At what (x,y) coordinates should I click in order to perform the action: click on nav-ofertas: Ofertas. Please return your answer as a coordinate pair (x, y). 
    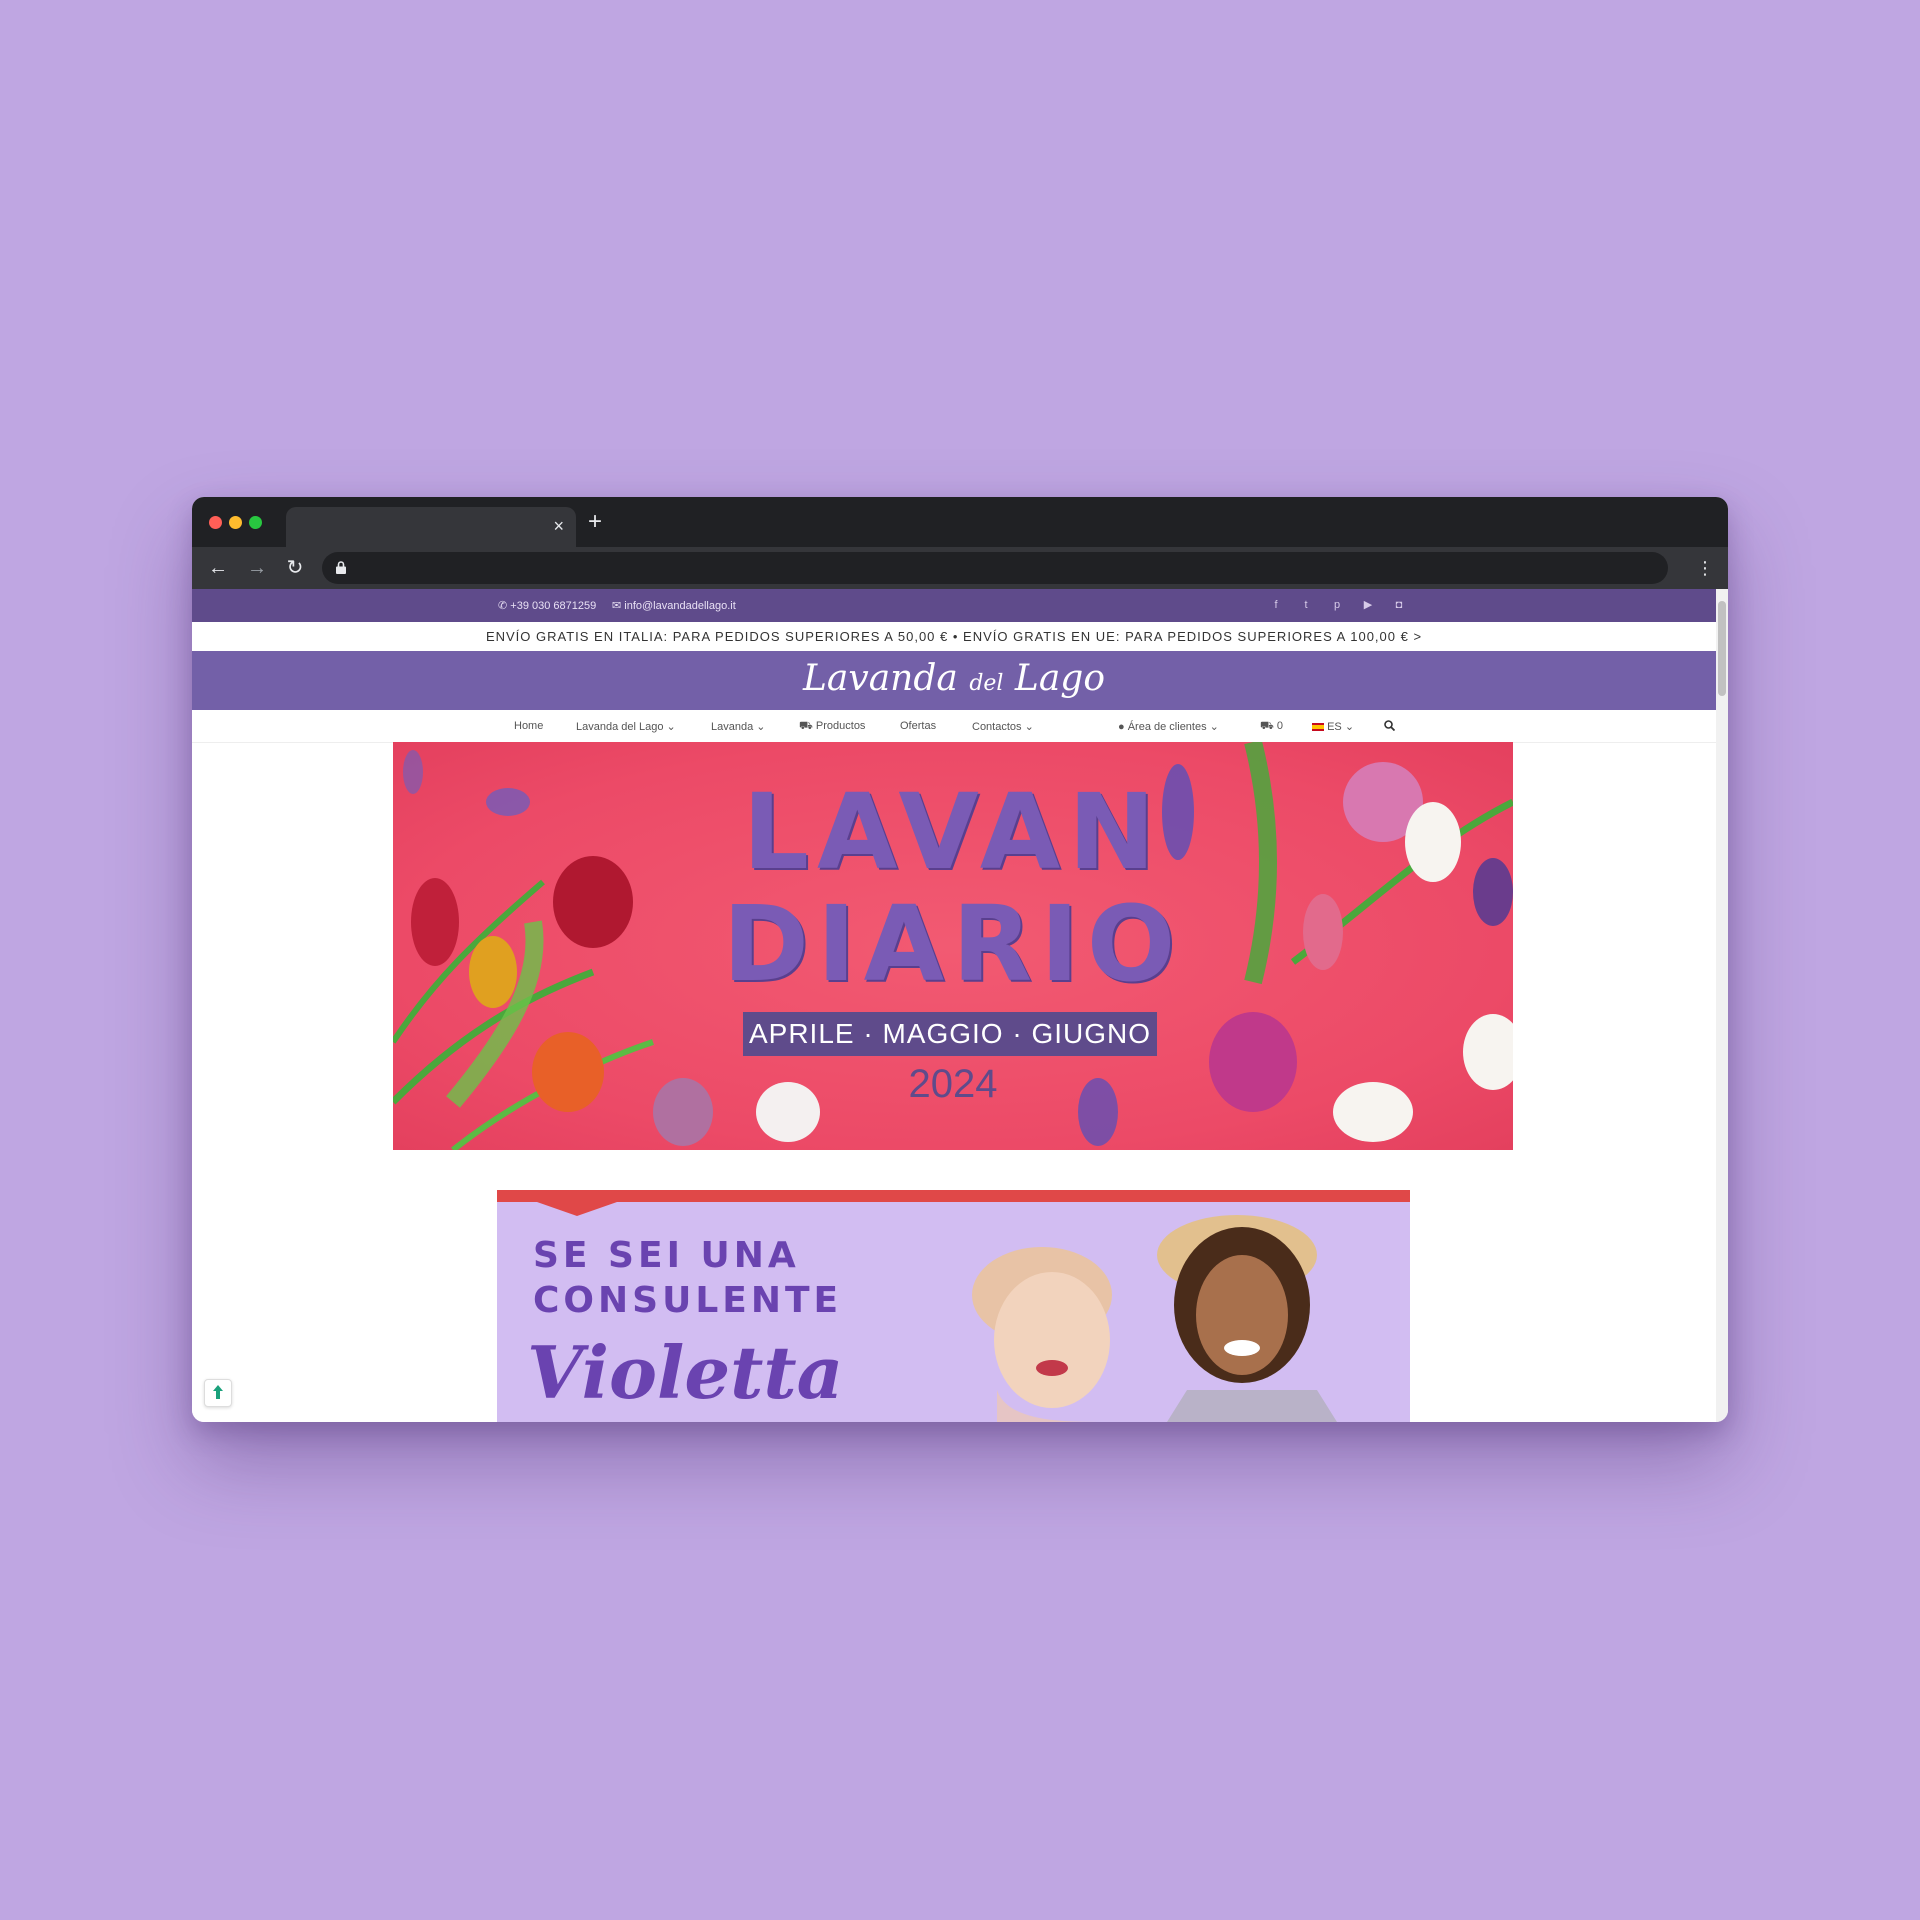
    Looking at the image, I should click on (918, 726).